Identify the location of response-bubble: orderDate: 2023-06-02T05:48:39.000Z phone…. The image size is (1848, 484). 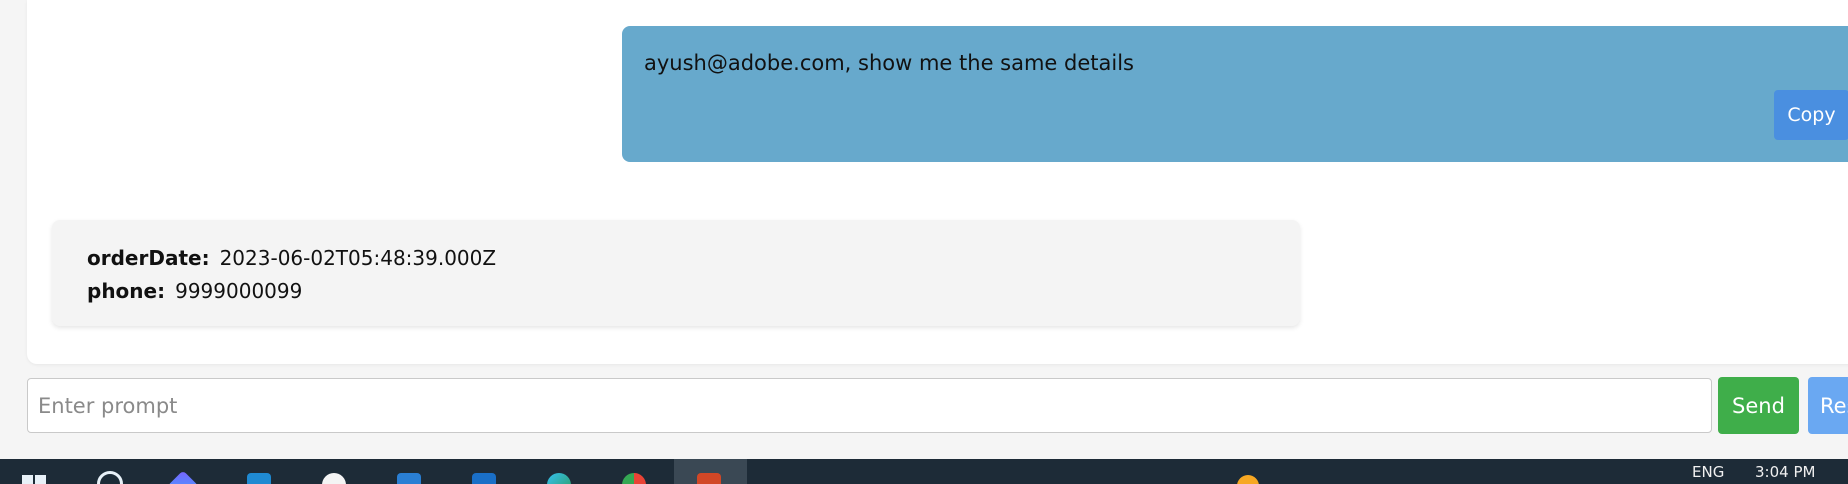
(676, 273).